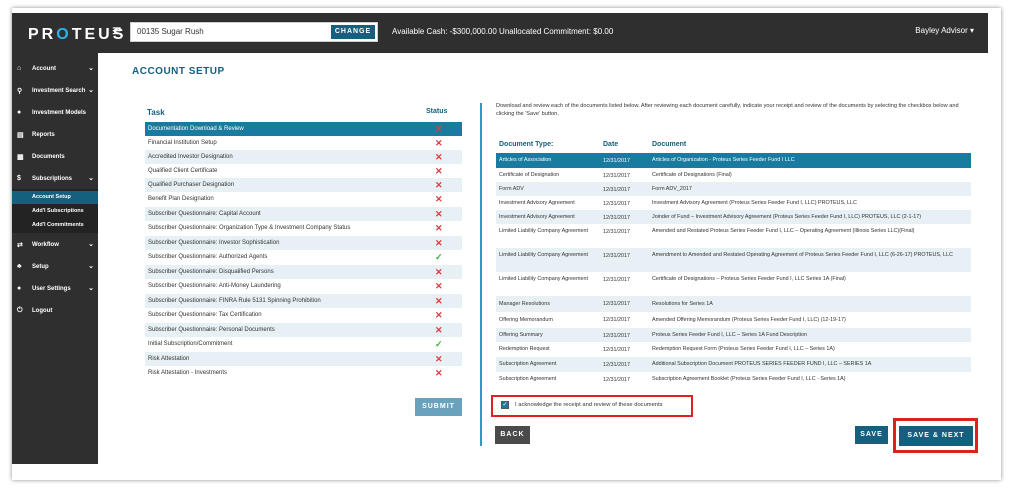 This screenshot has height=493, width=1013. I want to click on task-row: Documentation Download & Review ✕, so click(303, 129).